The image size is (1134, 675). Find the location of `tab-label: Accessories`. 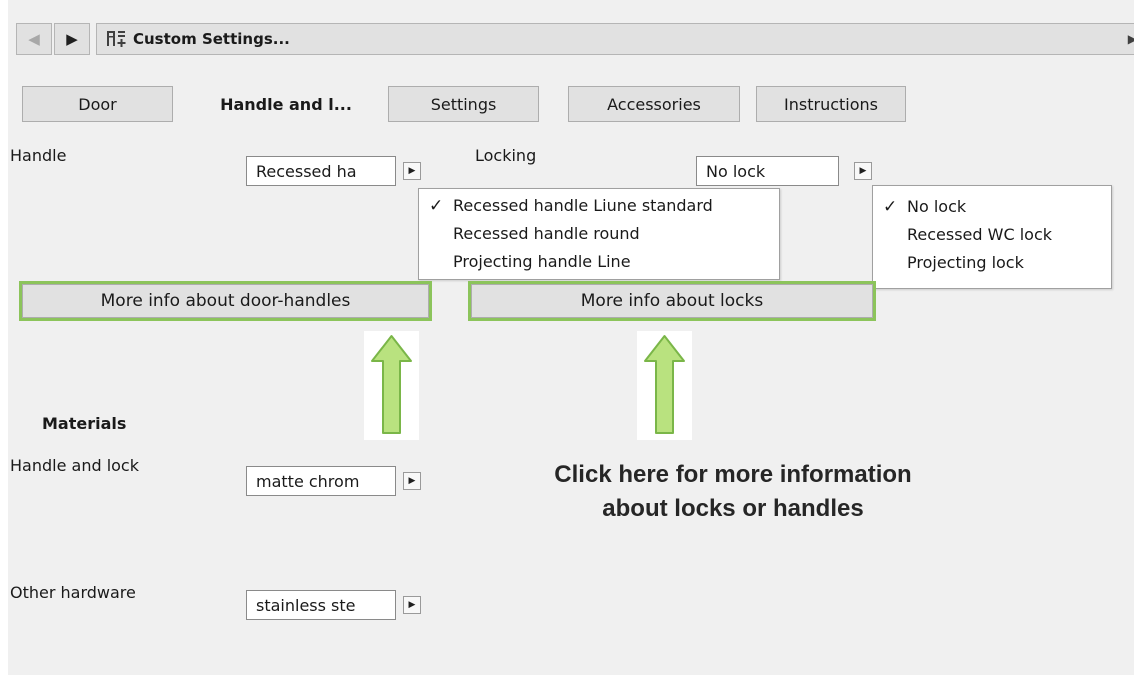

tab-label: Accessories is located at coordinates (654, 104).